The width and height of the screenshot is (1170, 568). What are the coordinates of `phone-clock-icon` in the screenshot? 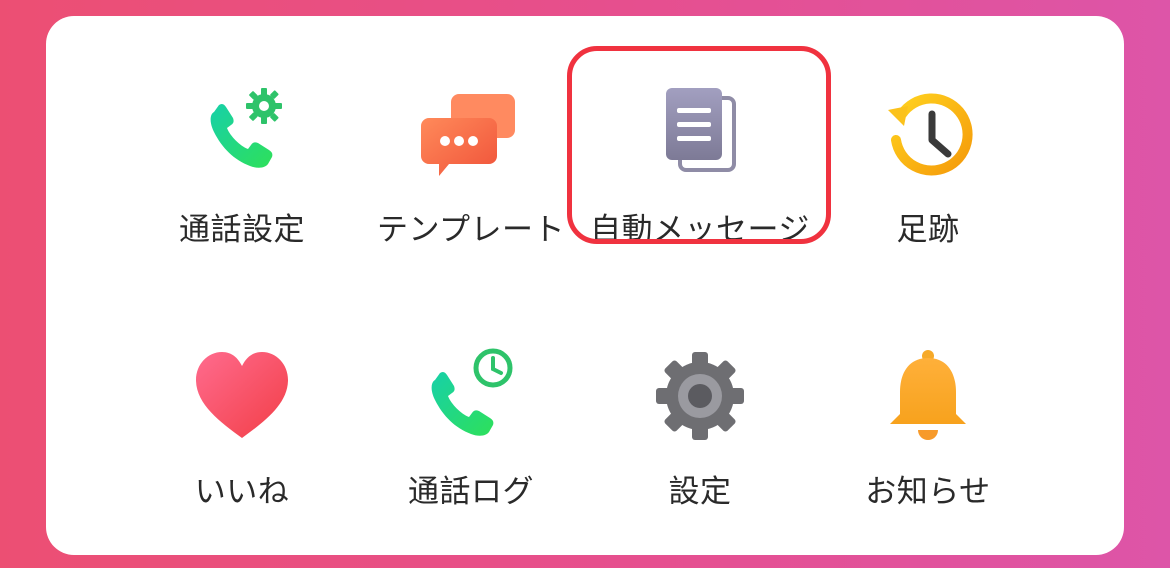 It's located at (471, 396).